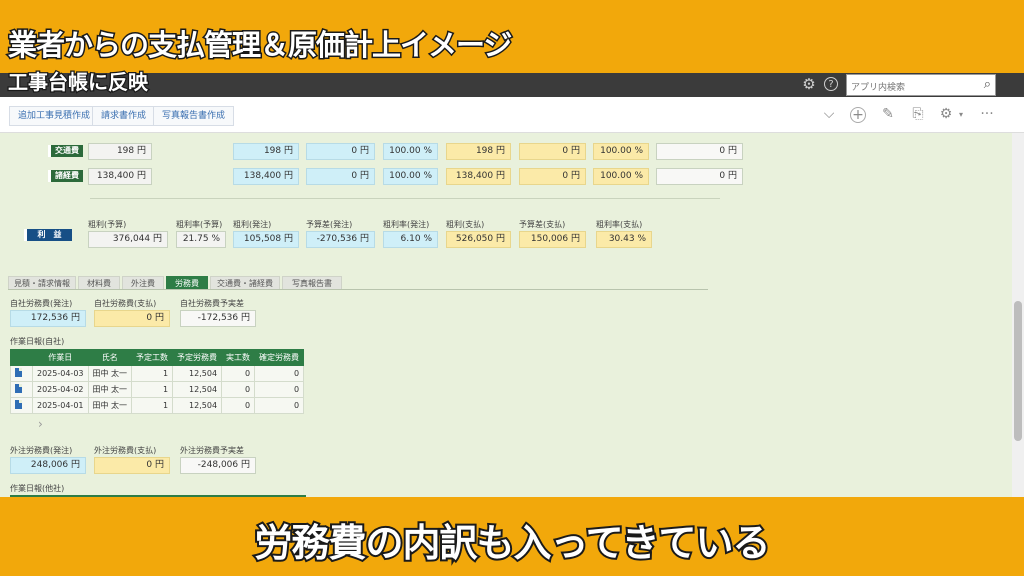 Image resolution: width=1024 pixels, height=576 pixels. What do you see at coordinates (358, 289) in the screenshot?
I see `tab-underline` at bounding box center [358, 289].